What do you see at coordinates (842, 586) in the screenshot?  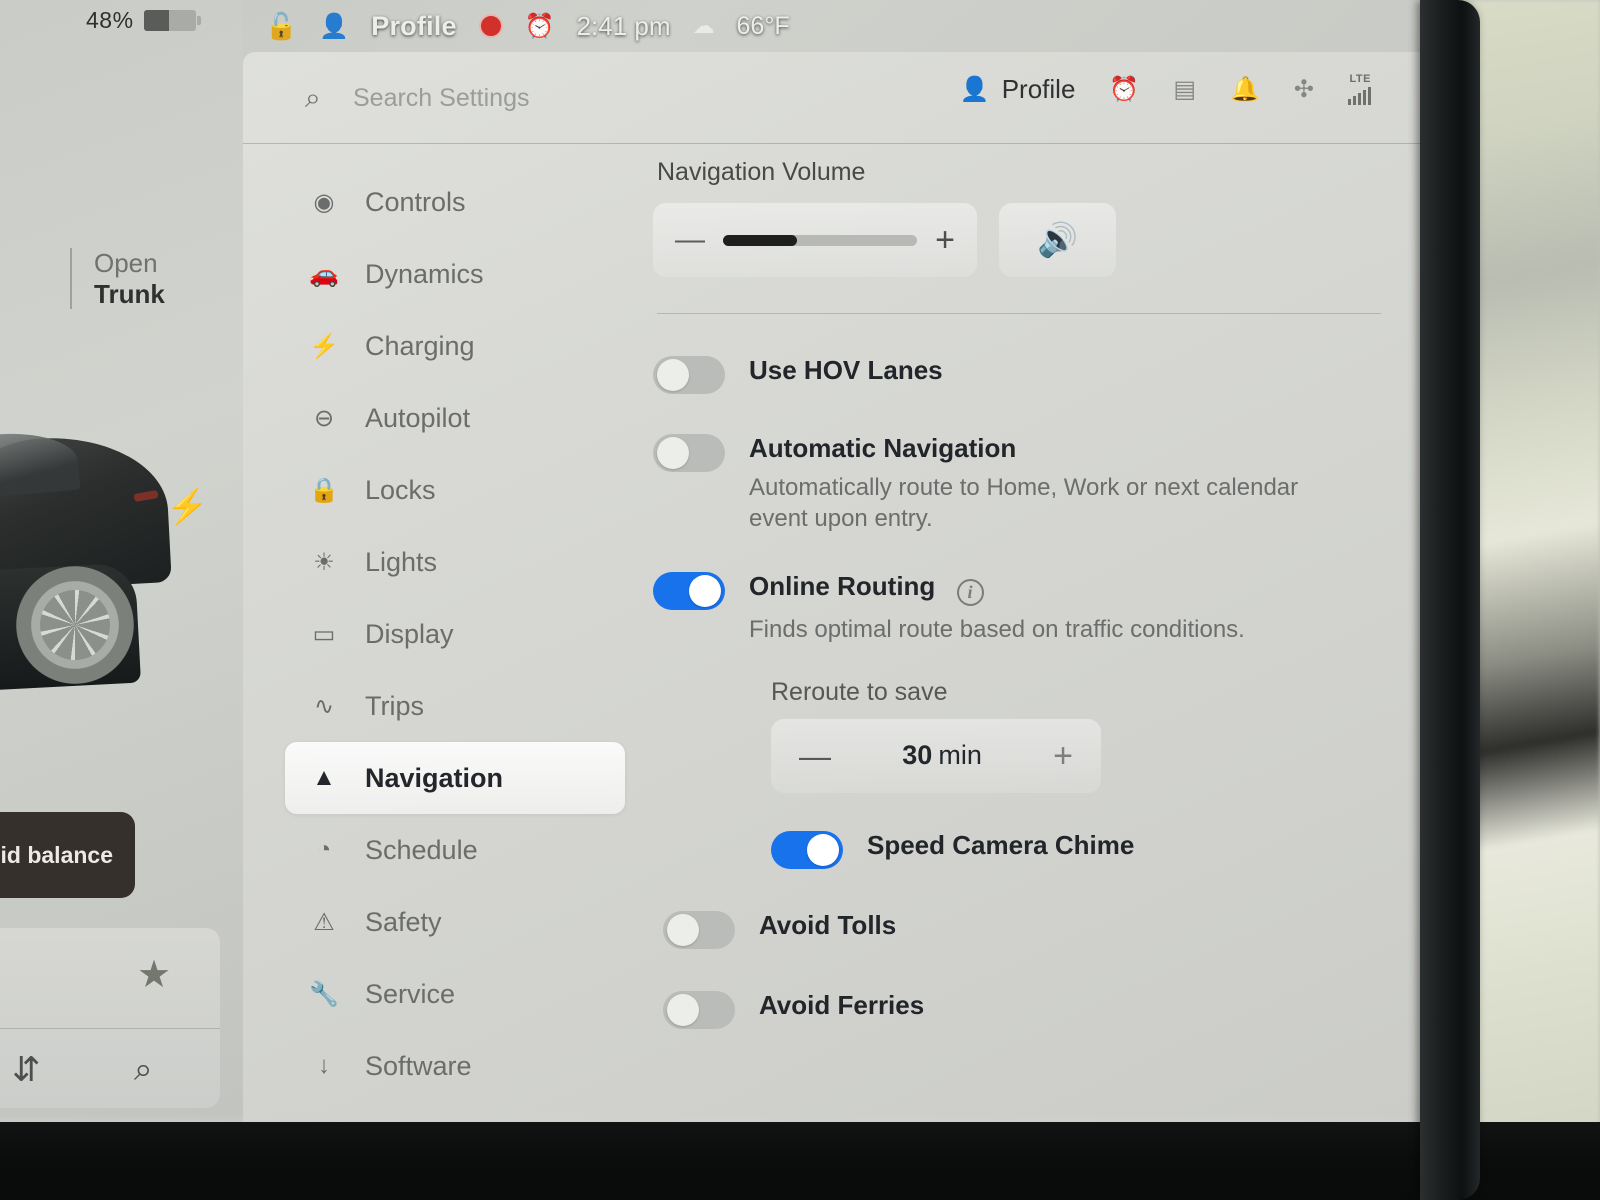 I see `label-online-routing: Online Routing` at bounding box center [842, 586].